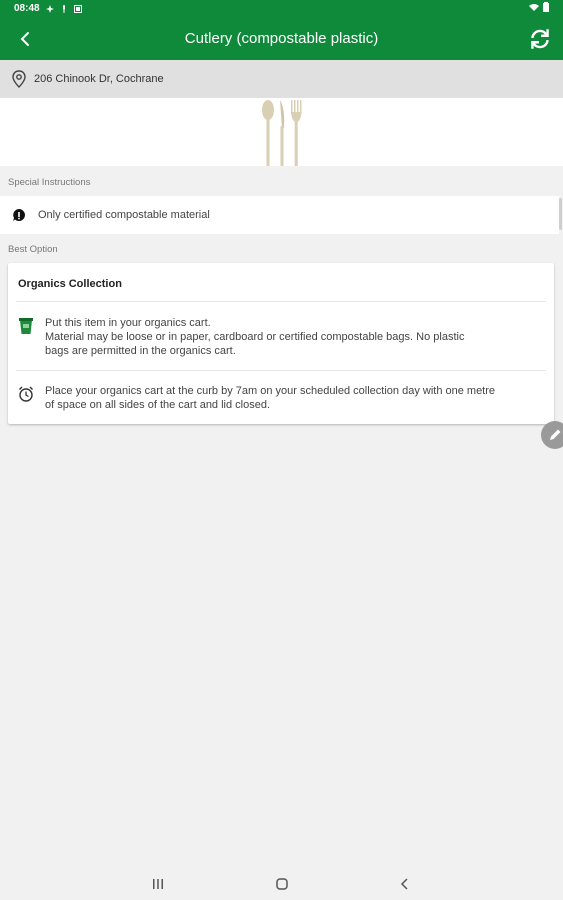  What do you see at coordinates (534, 7) in the screenshot?
I see `wifi-icon` at bounding box center [534, 7].